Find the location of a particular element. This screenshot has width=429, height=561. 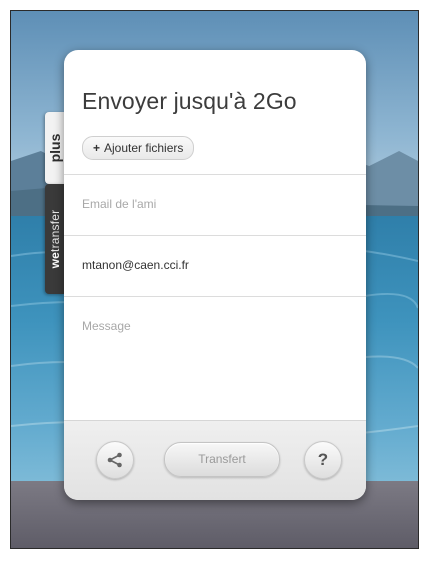

friend-email-input is located at coordinates (212, 204).